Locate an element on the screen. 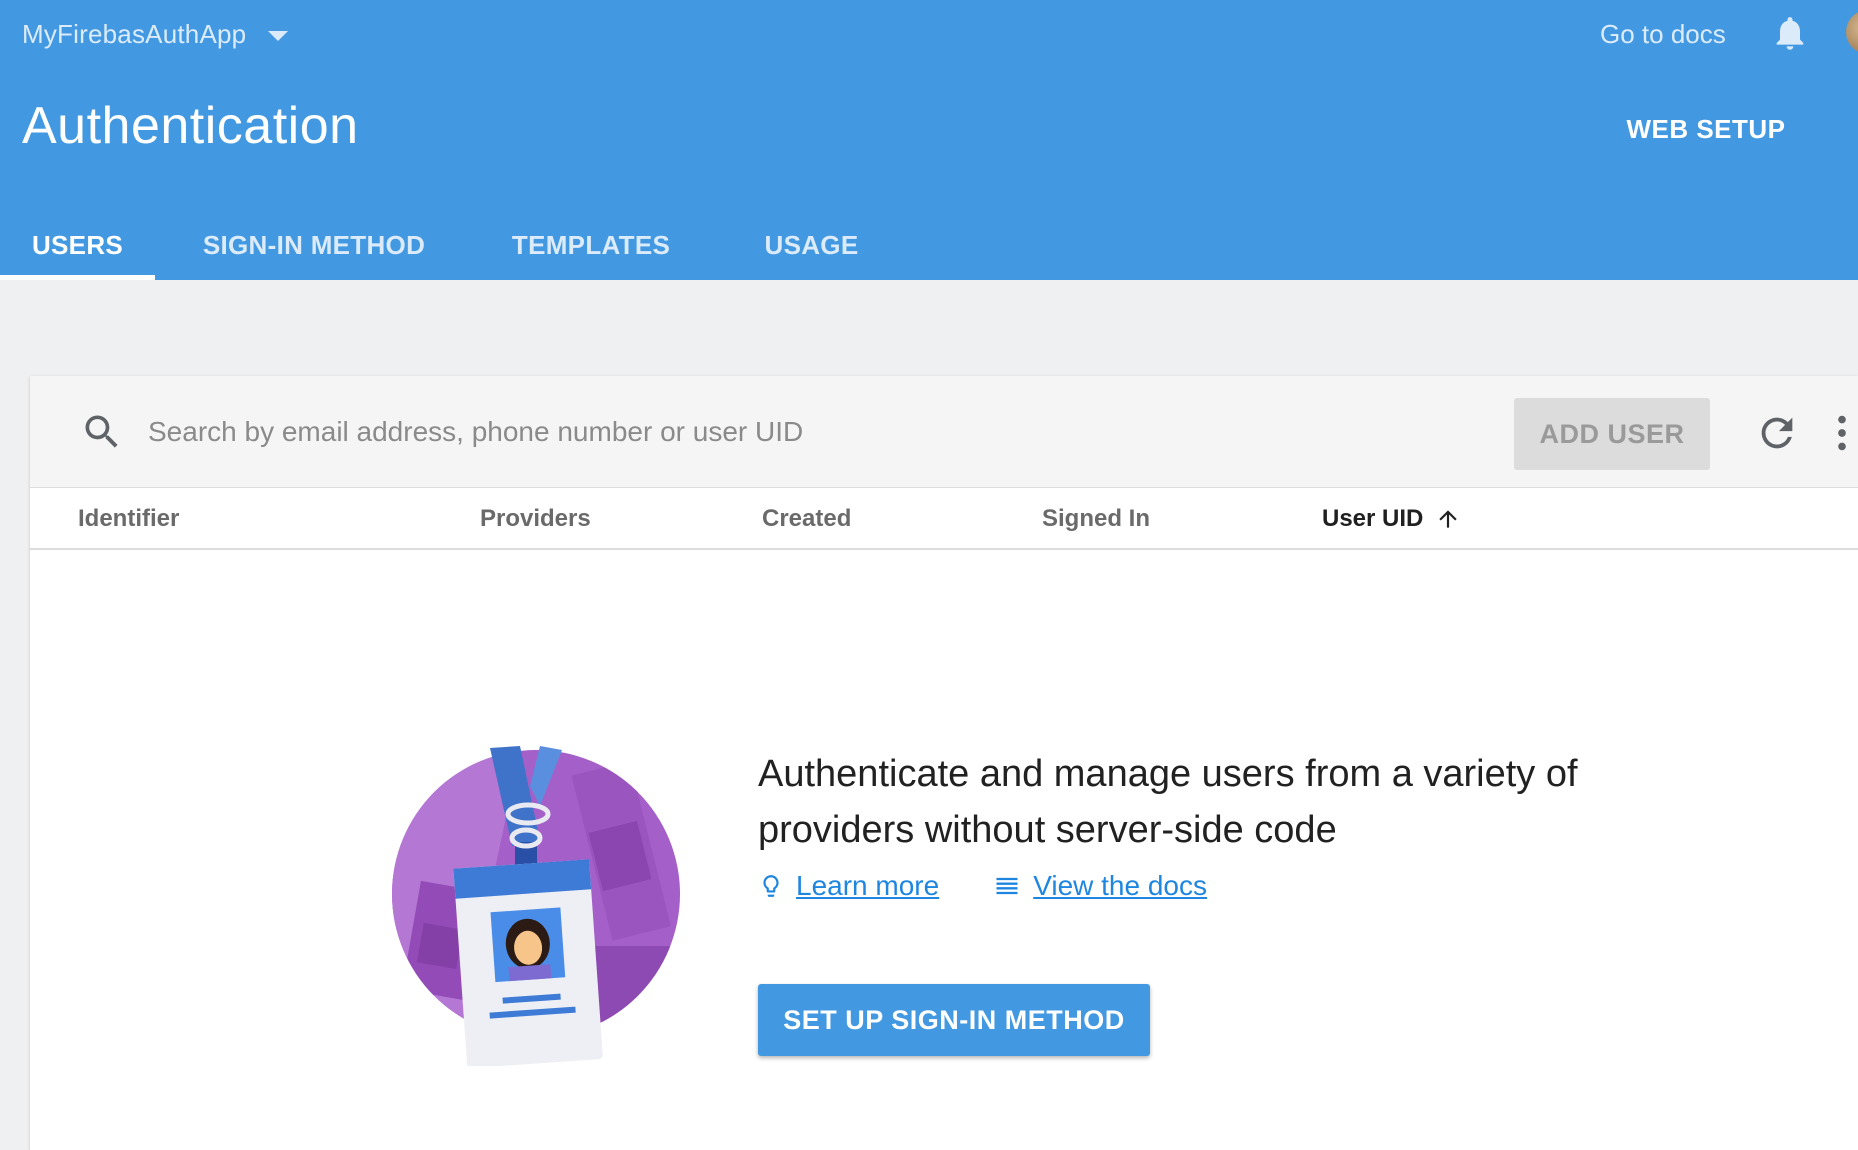 The width and height of the screenshot is (1858, 1150). tab-usage: USAGE is located at coordinates (811, 245).